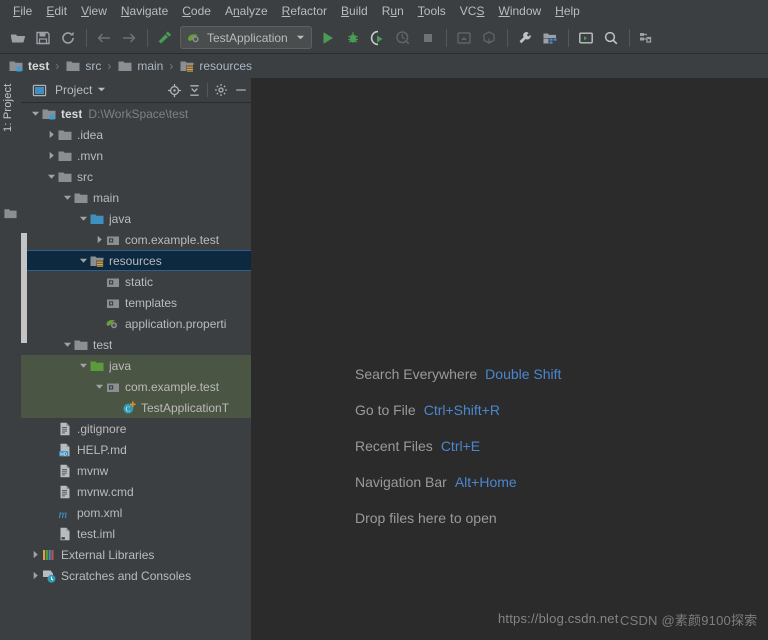 Image resolution: width=768 pixels, height=640 pixels. I want to click on build-hammer-icon, so click(165, 38).